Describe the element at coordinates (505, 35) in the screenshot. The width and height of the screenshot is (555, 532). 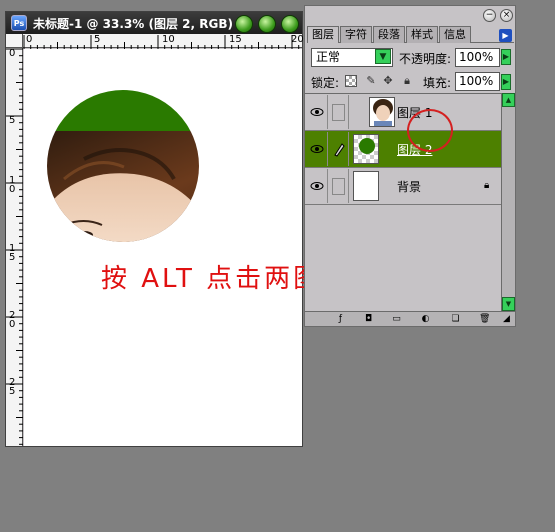
I see `panel-menu-icon: ▶` at that location.